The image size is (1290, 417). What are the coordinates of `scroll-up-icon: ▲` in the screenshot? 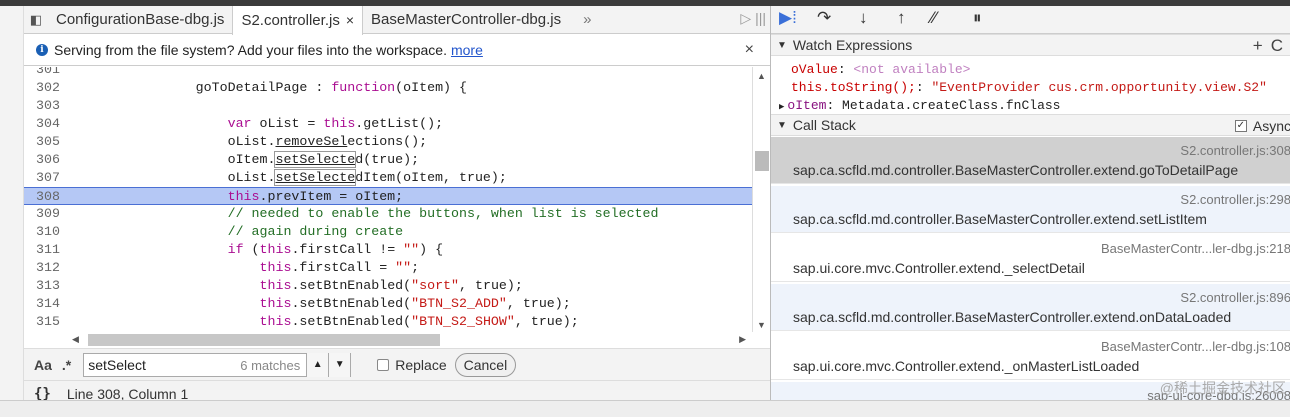 It's located at (761, 76).